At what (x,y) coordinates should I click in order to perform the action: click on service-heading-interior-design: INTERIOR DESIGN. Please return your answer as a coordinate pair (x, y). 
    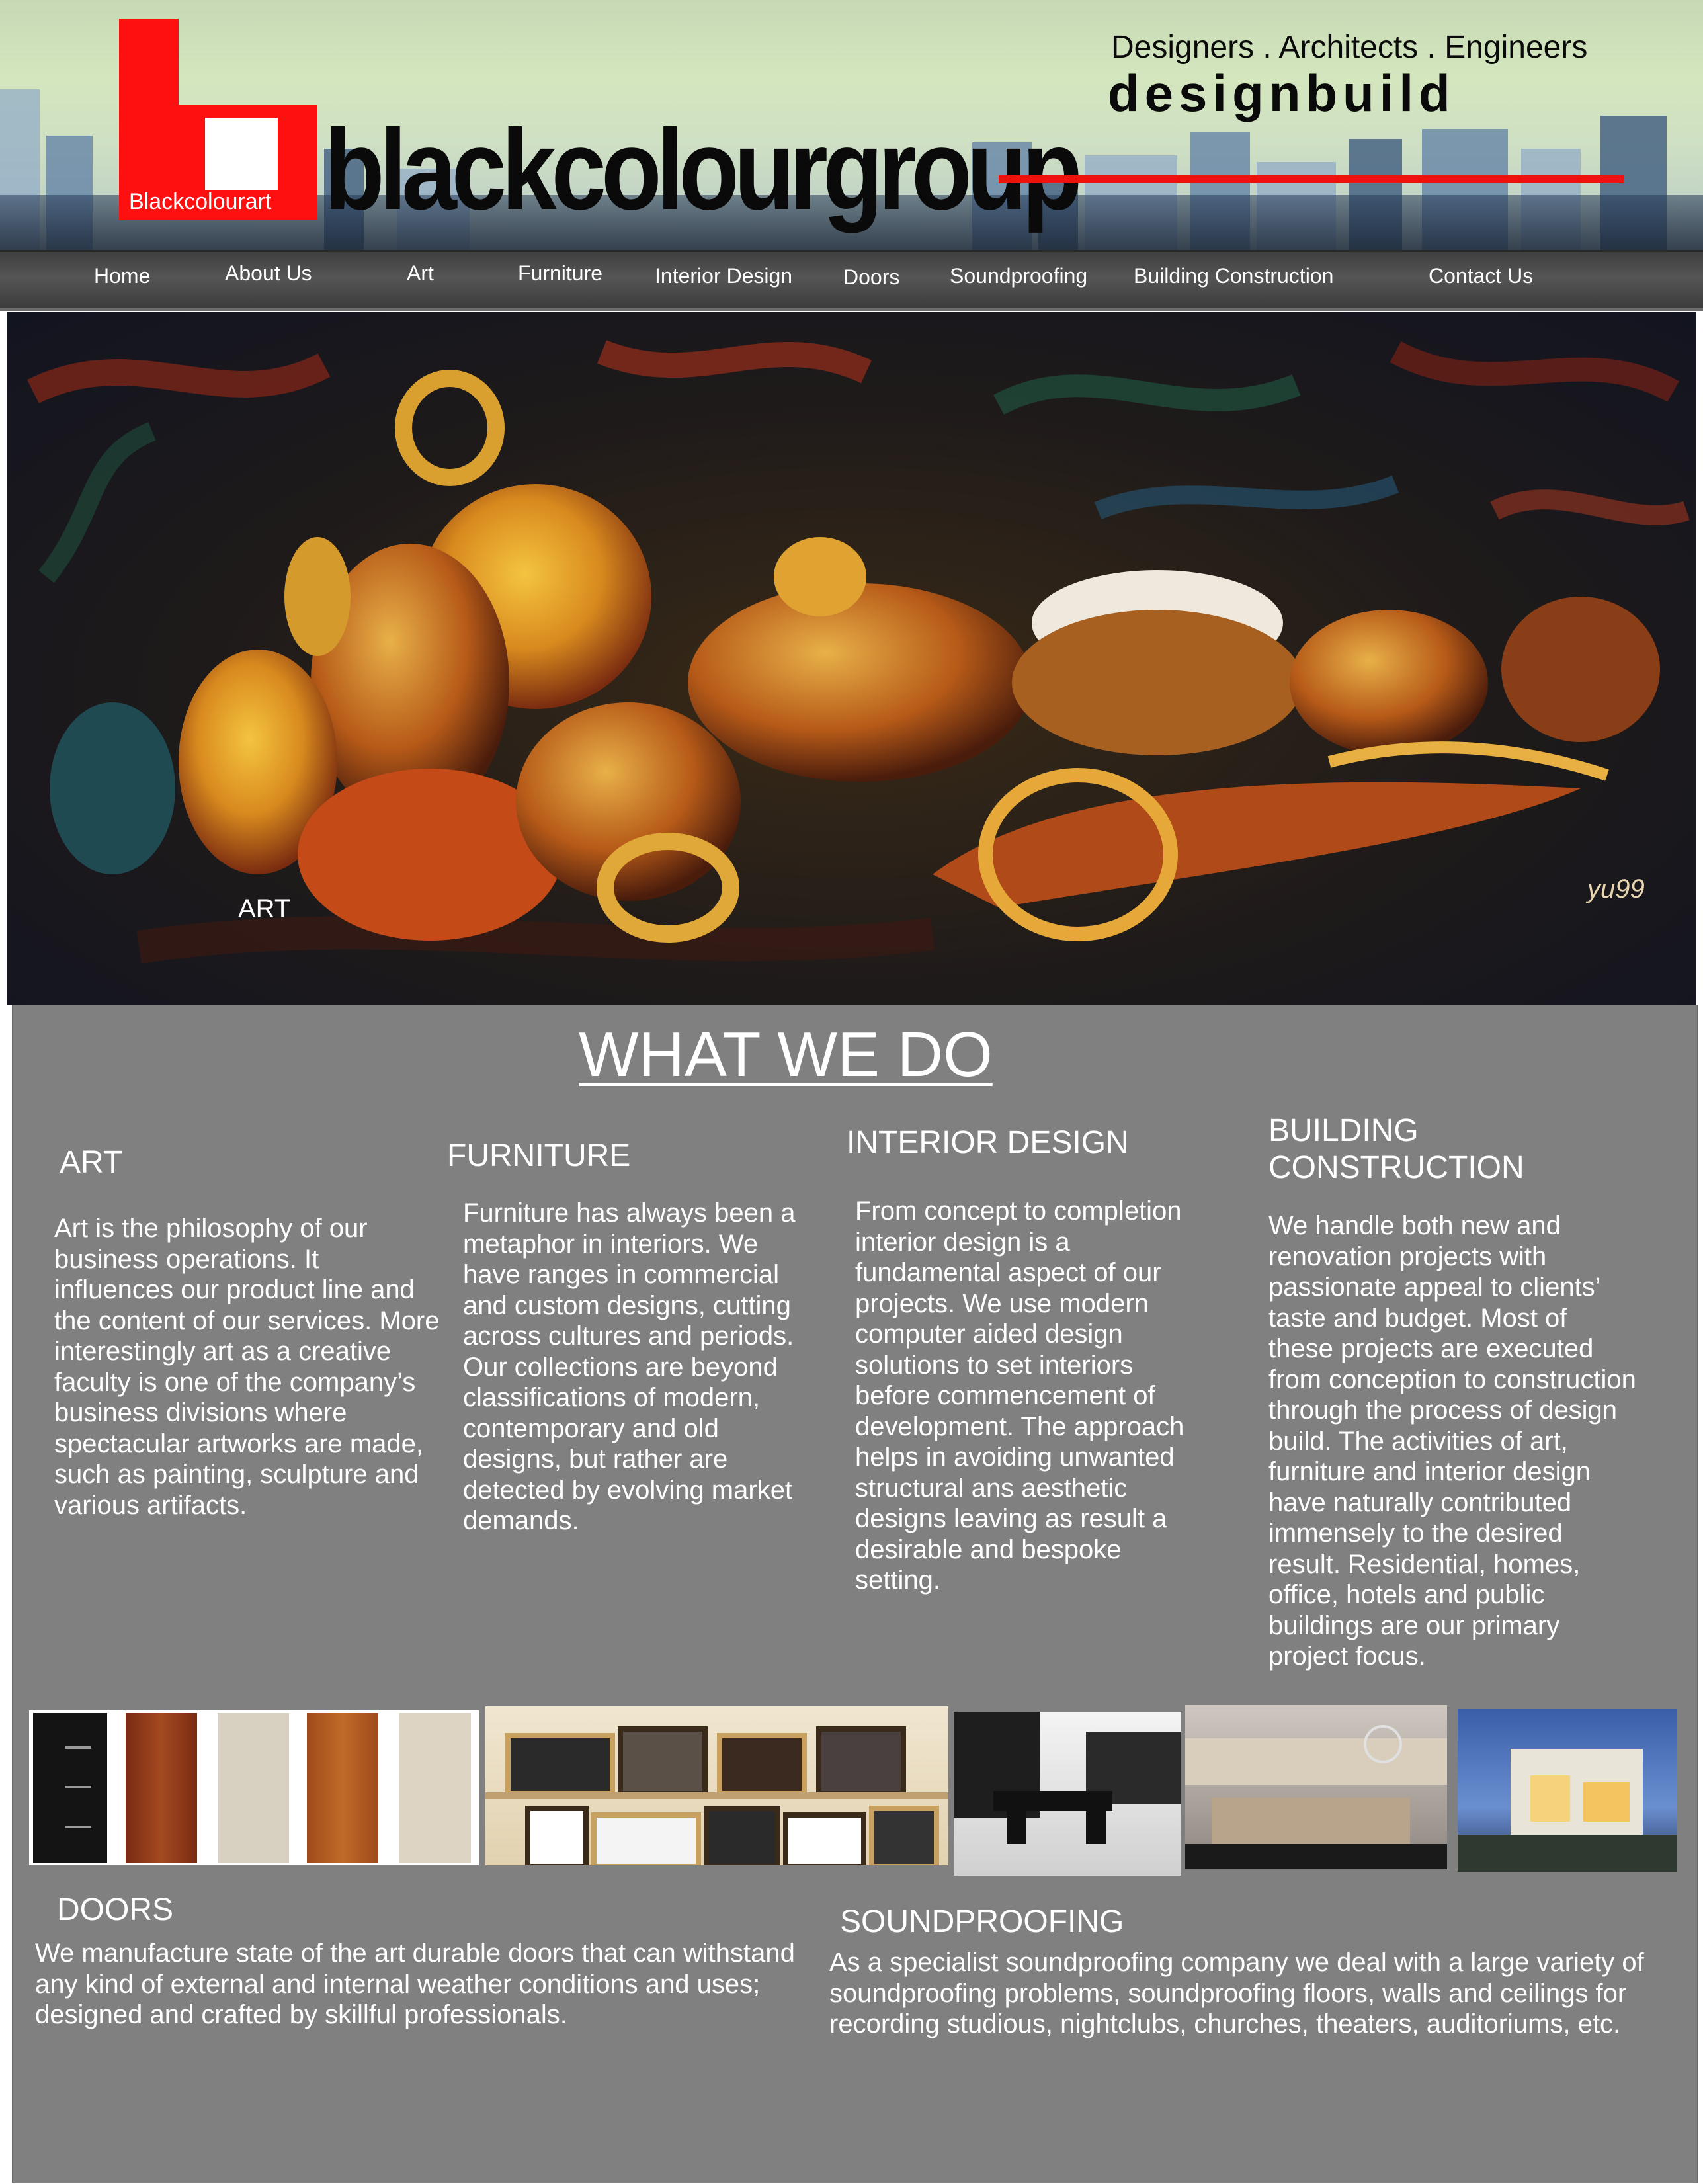
    Looking at the image, I should click on (988, 1142).